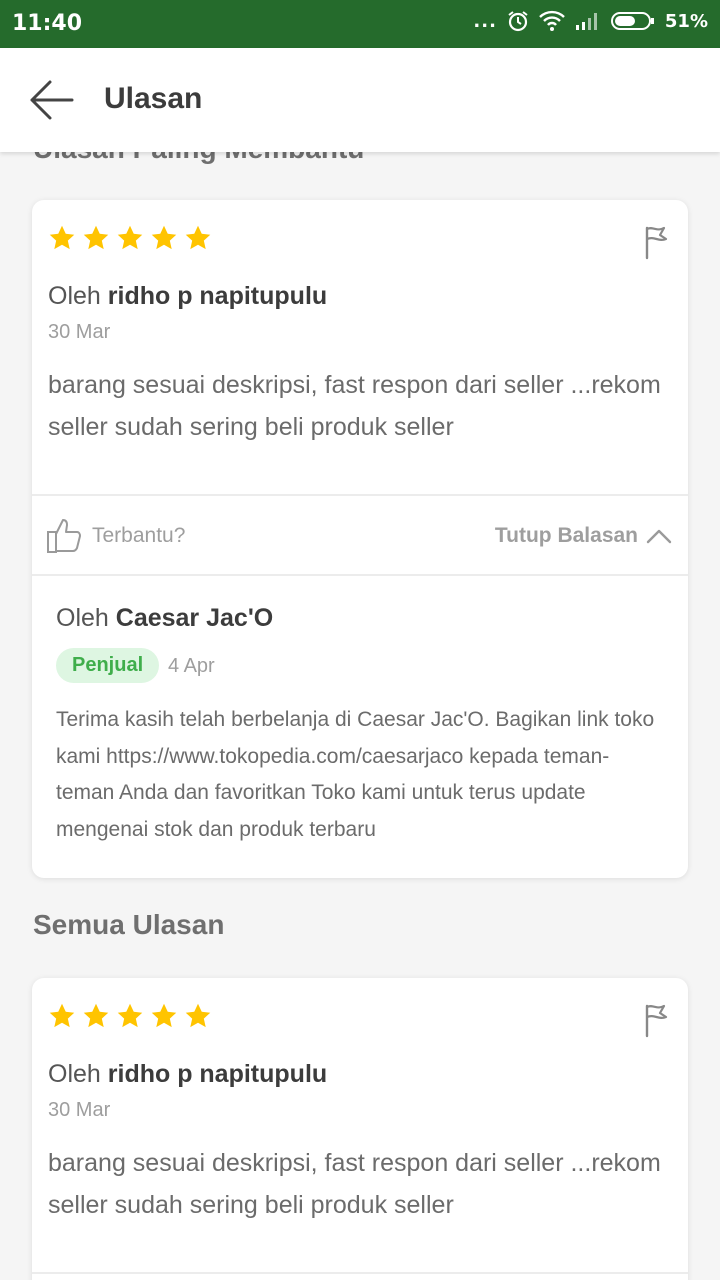 This screenshot has width=720, height=1280. What do you see at coordinates (191, 666) in the screenshot?
I see `reply-date: 4 Apr` at bounding box center [191, 666].